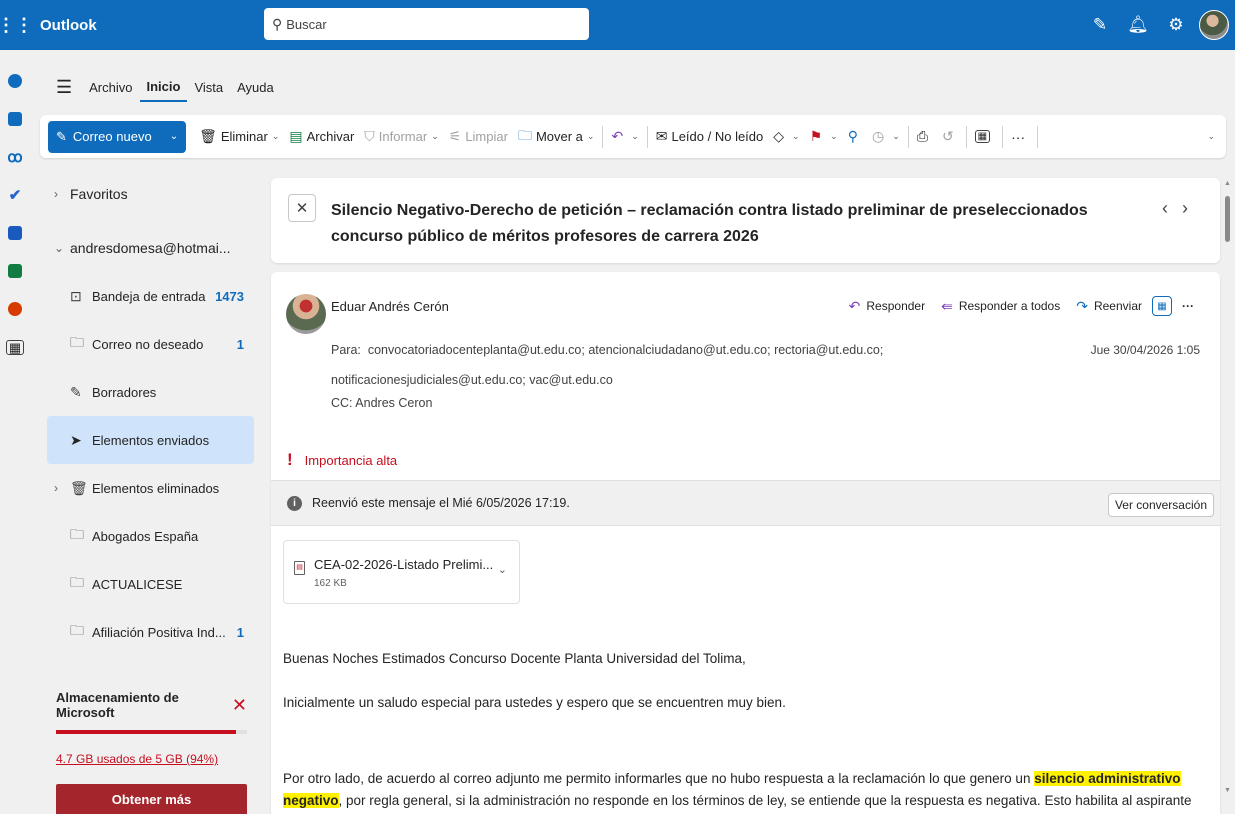  Describe the element at coordinates (15, 271) in the screenshot. I see `excel-app-icon` at that location.